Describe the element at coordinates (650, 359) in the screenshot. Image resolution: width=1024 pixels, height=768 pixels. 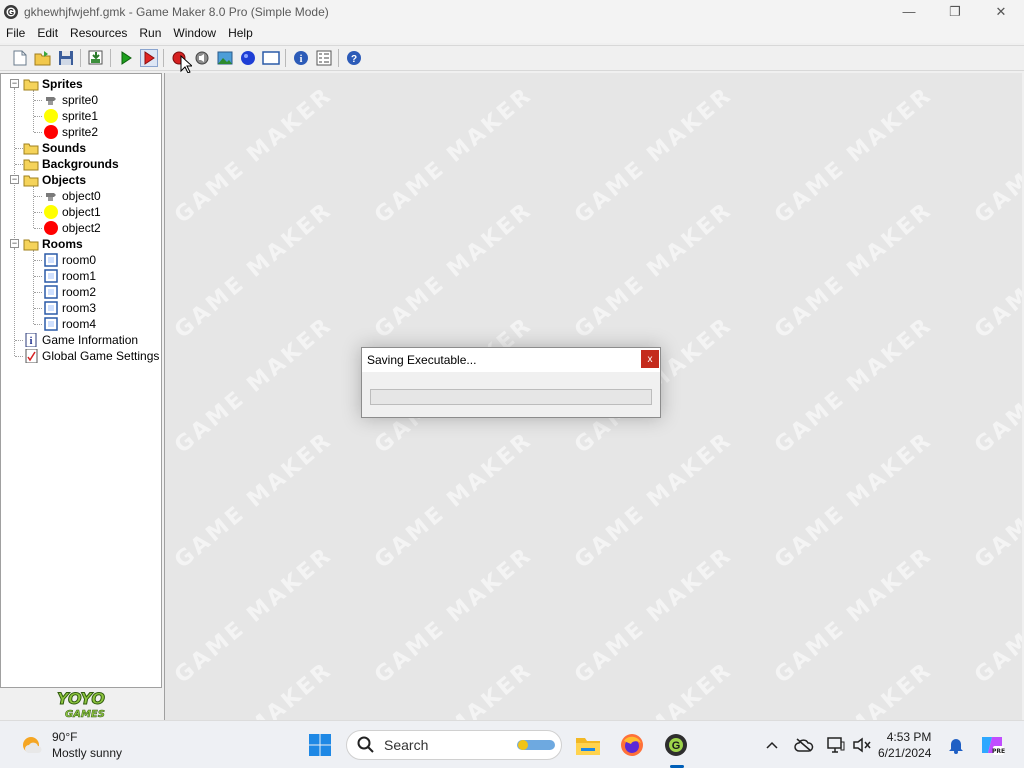
I see `dialog-close-button: x` at that location.